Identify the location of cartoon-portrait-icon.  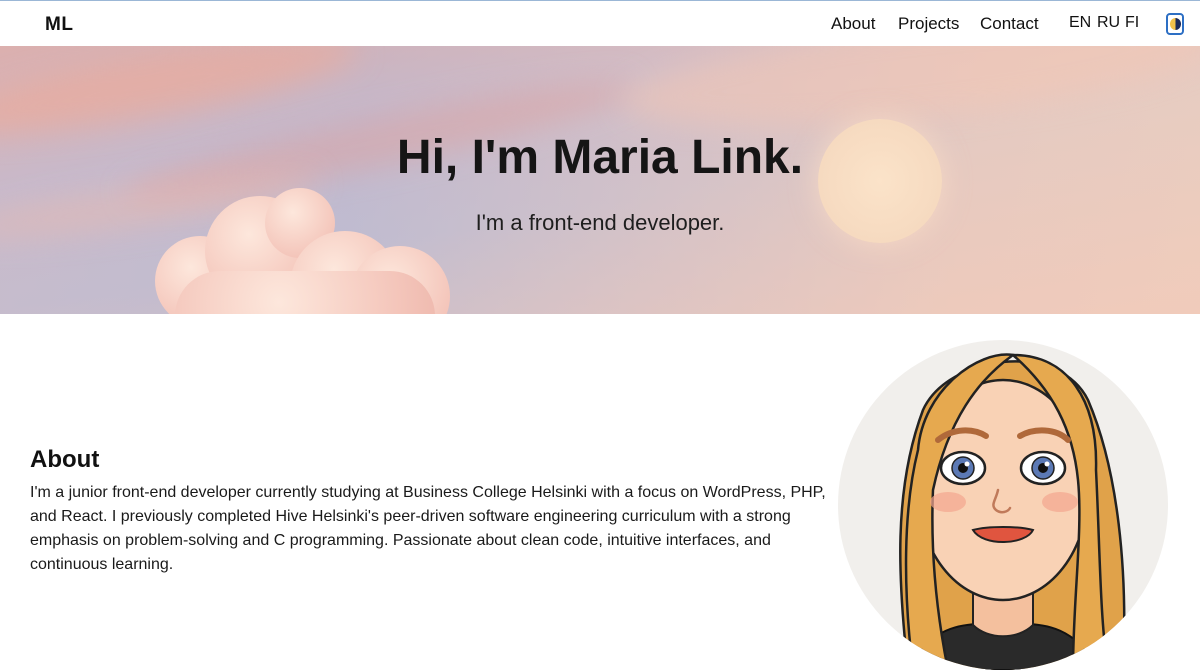
(1012, 511).